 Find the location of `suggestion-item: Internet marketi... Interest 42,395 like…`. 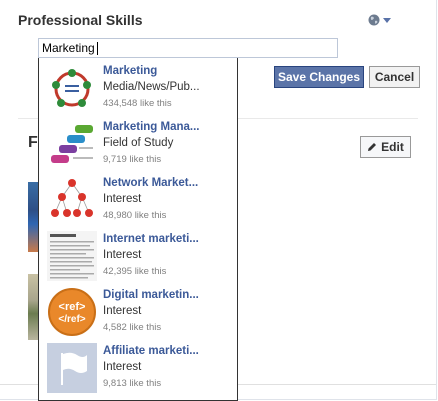

suggestion-item: Internet marketi... Interest 42,395 like… is located at coordinates (138, 254).